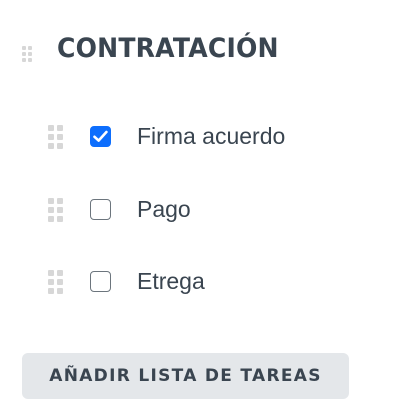 This screenshot has height=420, width=420. What do you see at coordinates (185, 376) in the screenshot?
I see `add-task-list-button: AÑADIR LISTA DE TAREAS` at bounding box center [185, 376].